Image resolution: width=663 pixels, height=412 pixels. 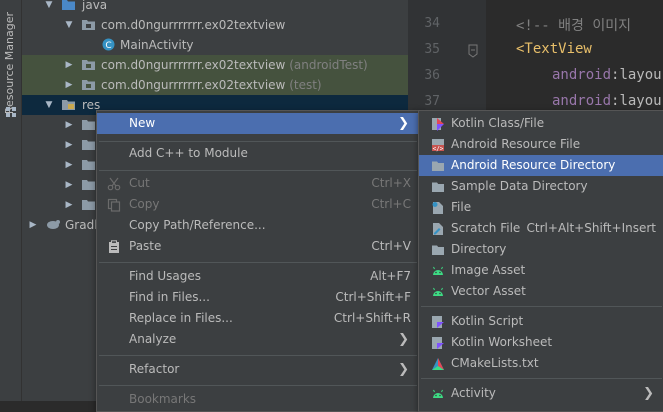 I want to click on tree-row-package: ▼ com.d0ngurrrrrrr.ex02textview, so click(x=215, y=25).